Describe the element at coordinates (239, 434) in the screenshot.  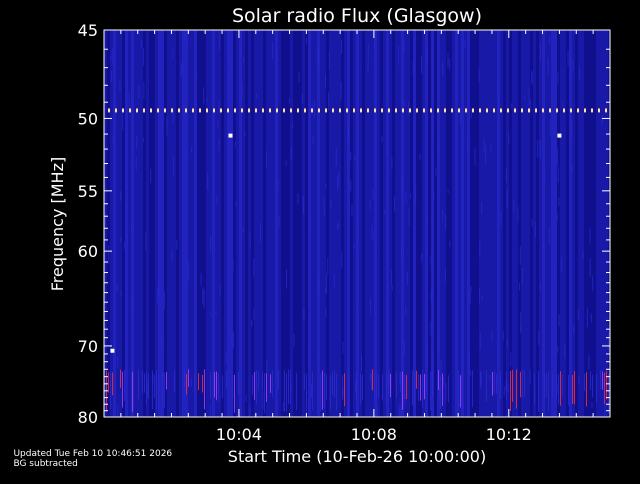
I see `x-tick-label: 10:04` at that location.